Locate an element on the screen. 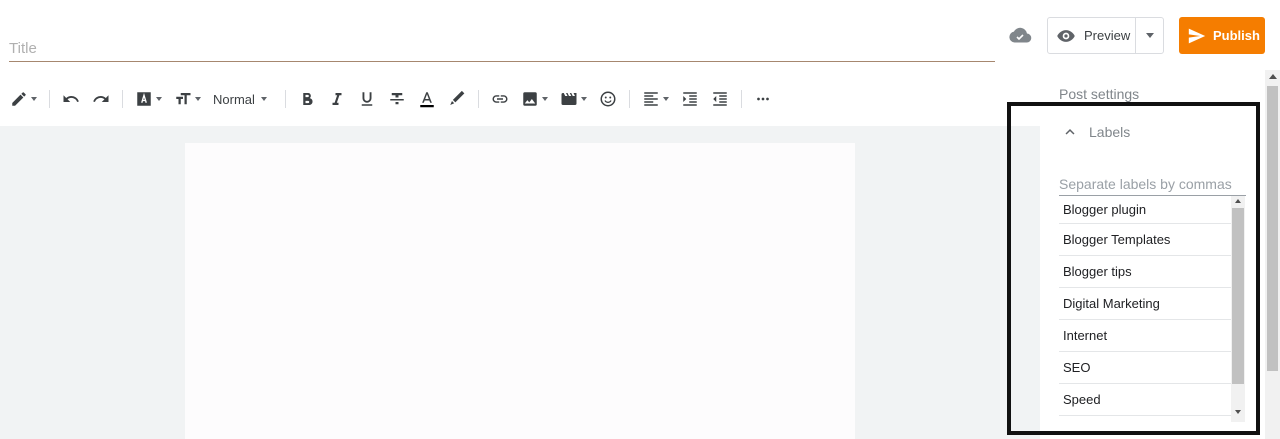 This screenshot has height=439, width=1280. strikethrough-button is located at coordinates (397, 99).